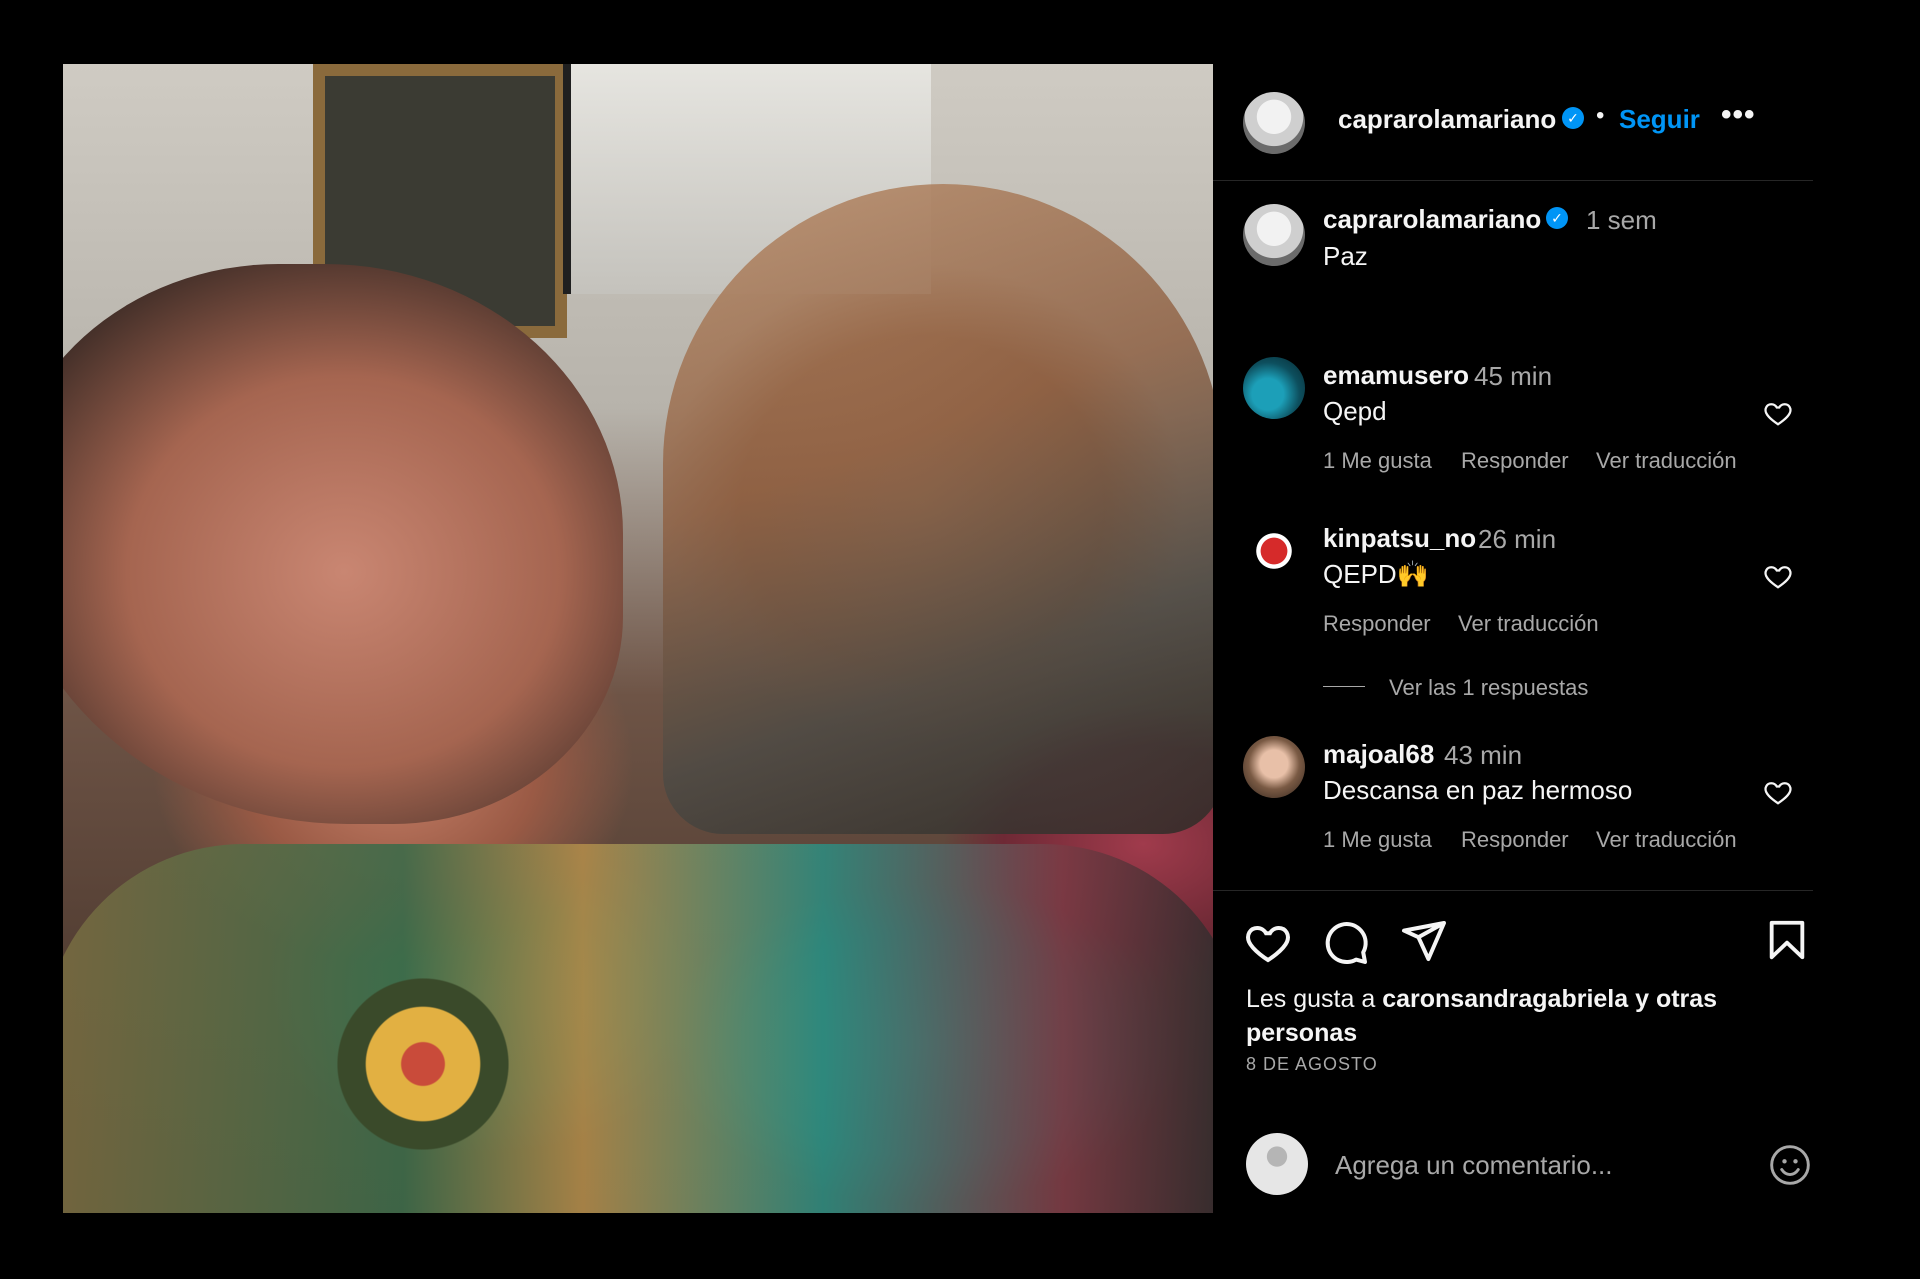 This screenshot has height=1279, width=1920. Describe the element at coordinates (1432, 219) in the screenshot. I see `caption-author-username: caprarolamariano` at that location.